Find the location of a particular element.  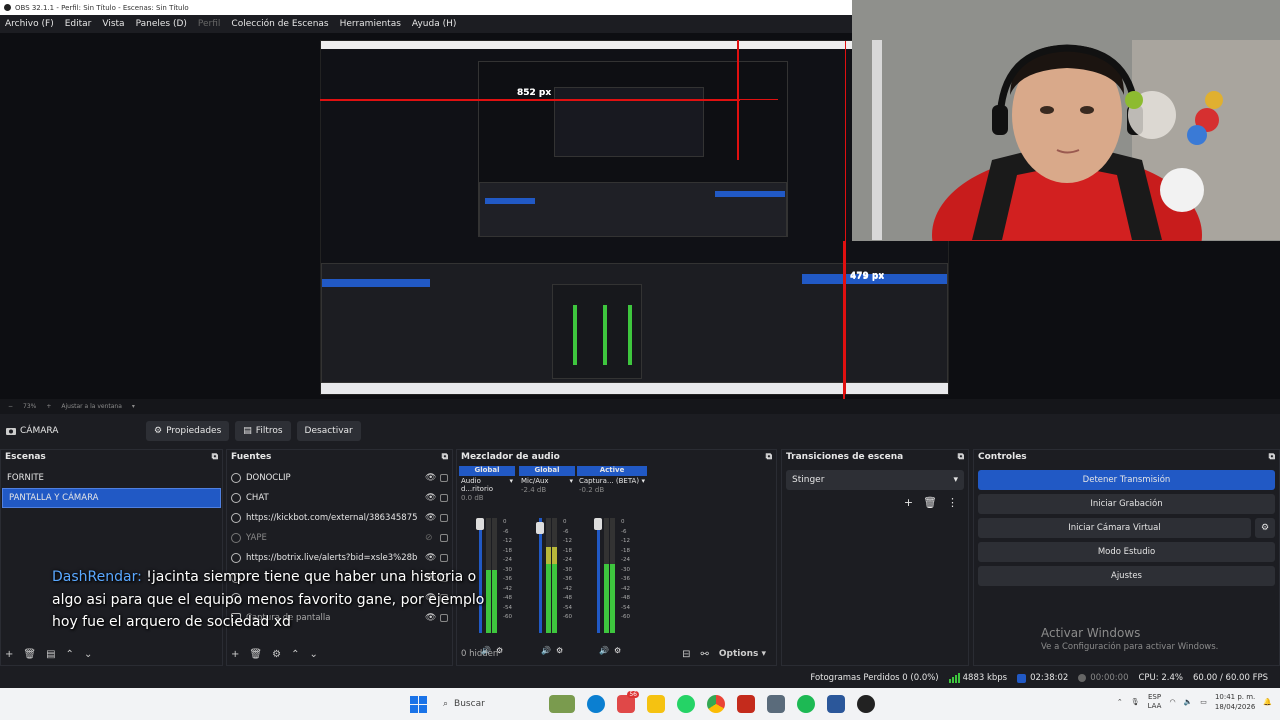

chevron-down-icon: ▾ is located at coordinates (133, 406).